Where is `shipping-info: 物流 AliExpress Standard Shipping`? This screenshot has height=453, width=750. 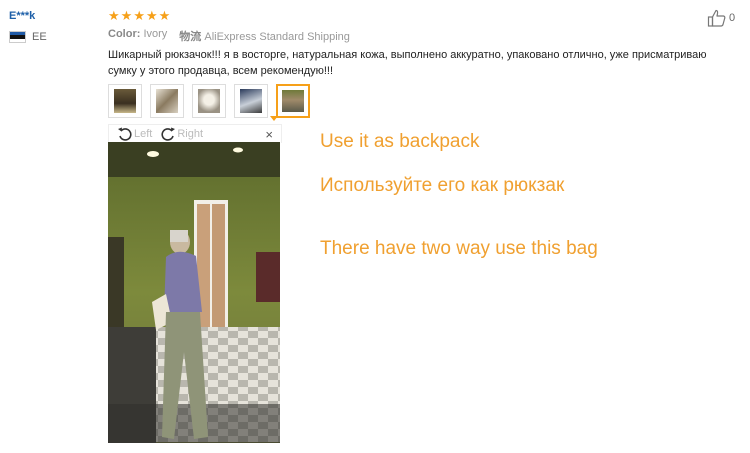
shipping-info: 物流 AliExpress Standard Shipping is located at coordinates (264, 36).